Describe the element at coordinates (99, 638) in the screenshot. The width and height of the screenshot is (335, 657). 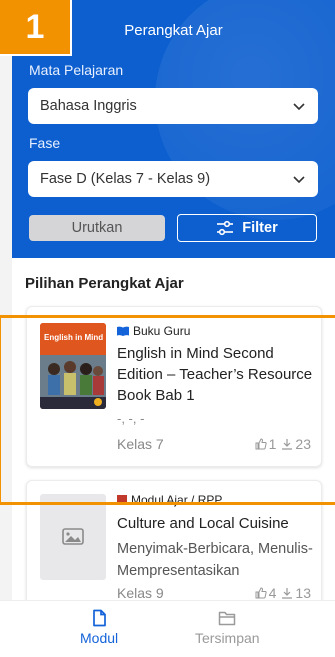
I see `nav-modul-label: Modul` at that location.